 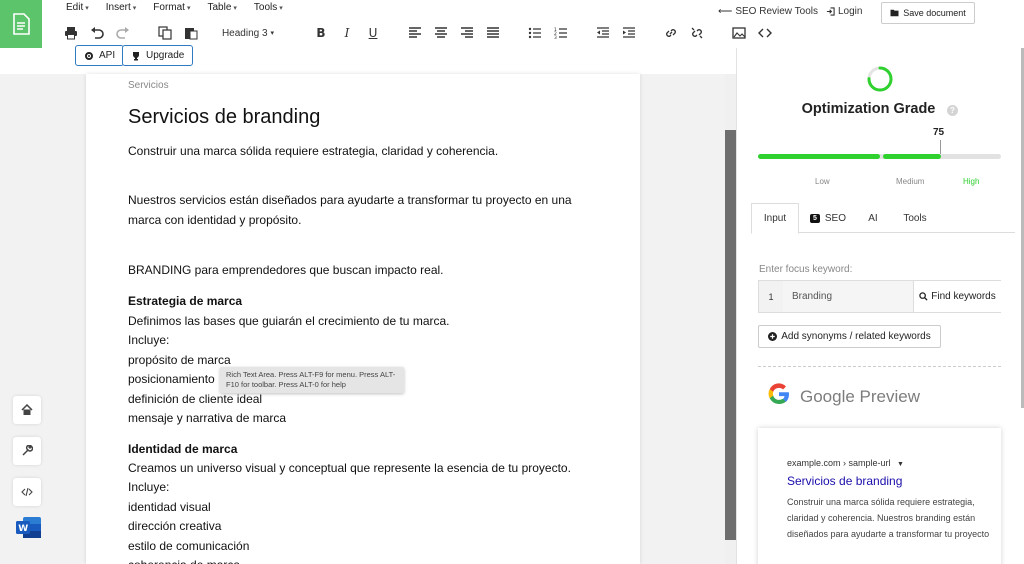 I want to click on tab-ai: AI, so click(x=873, y=218).